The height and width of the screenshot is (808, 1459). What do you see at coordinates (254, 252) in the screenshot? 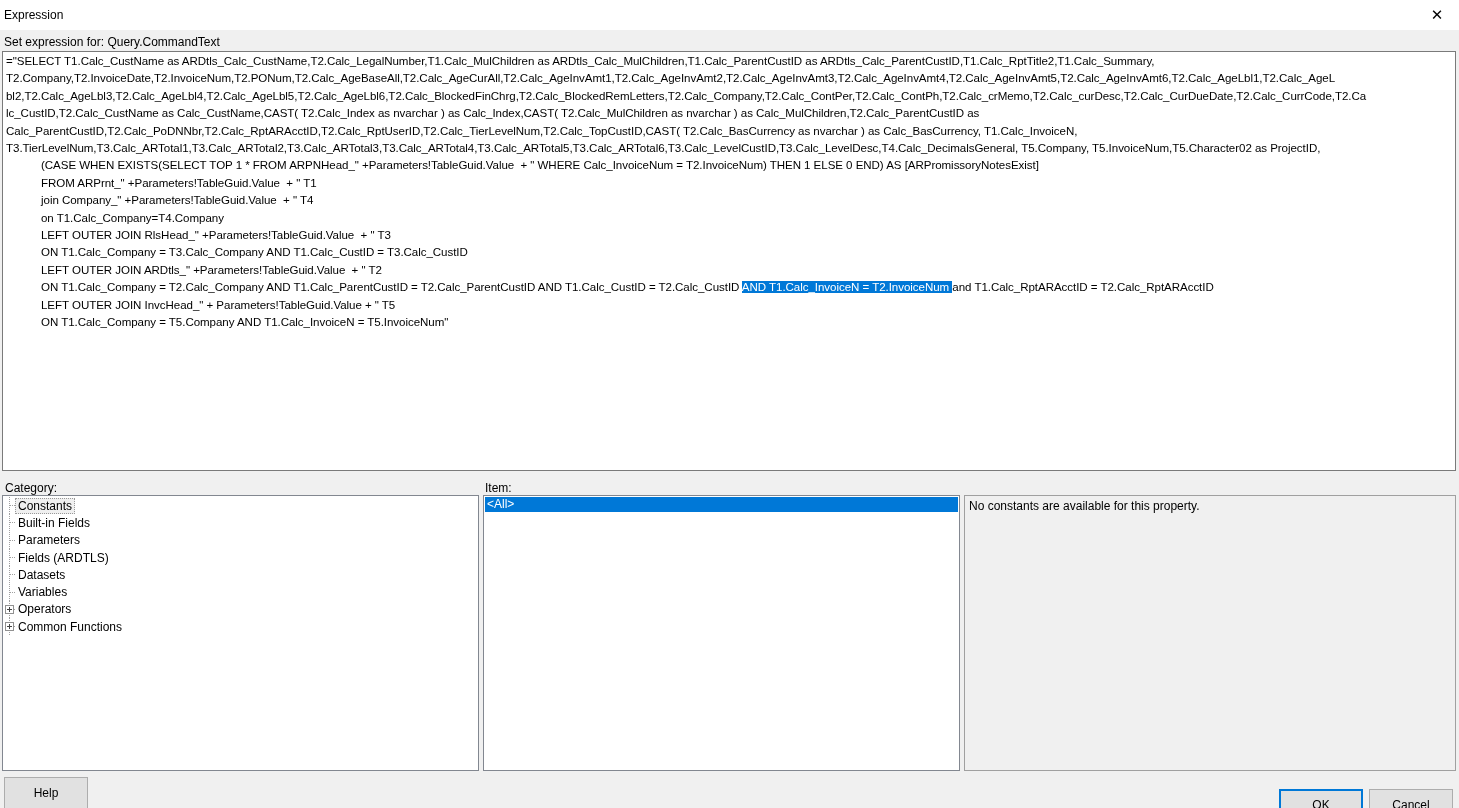
I see `code-text: ON T1.Calc_Company = T3.Calc_Company AND T1.Calc_CustID = T3.Calc_CustID` at bounding box center [254, 252].